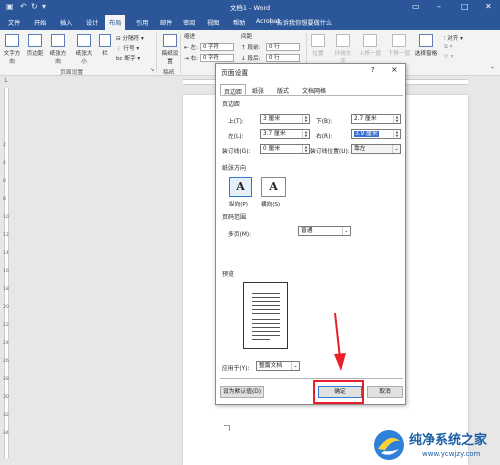 The width and height of the screenshot is (500, 465). I want to click on group-icon: ⧉ ▾, so click(448, 47).